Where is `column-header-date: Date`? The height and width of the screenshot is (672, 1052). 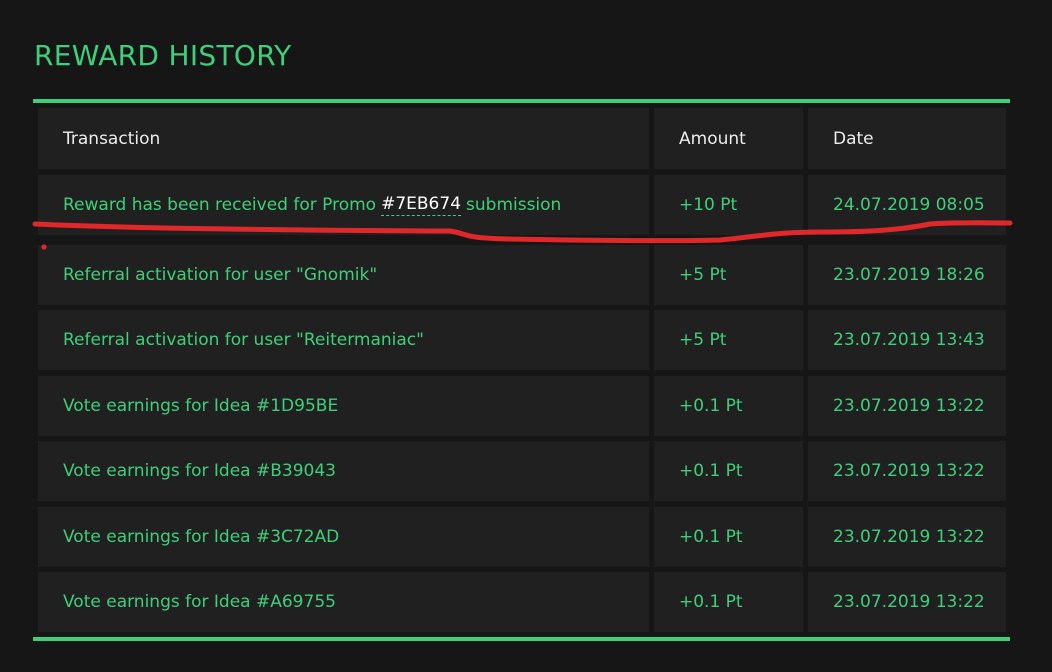 column-header-date: Date is located at coordinates (907, 138).